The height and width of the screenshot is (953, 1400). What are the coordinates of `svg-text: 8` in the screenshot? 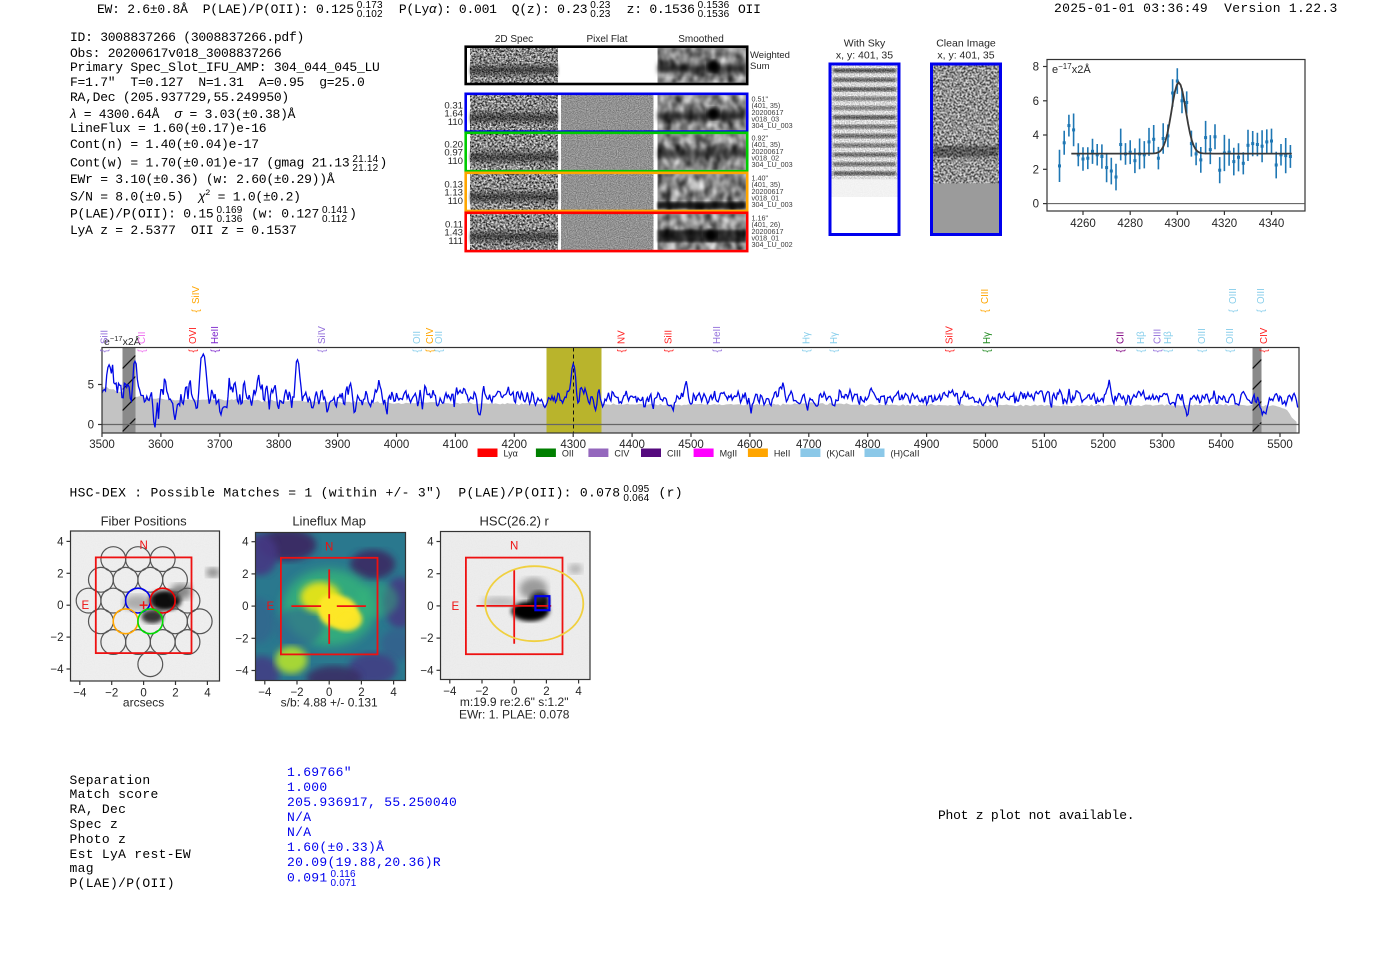 It's located at (1036, 68).